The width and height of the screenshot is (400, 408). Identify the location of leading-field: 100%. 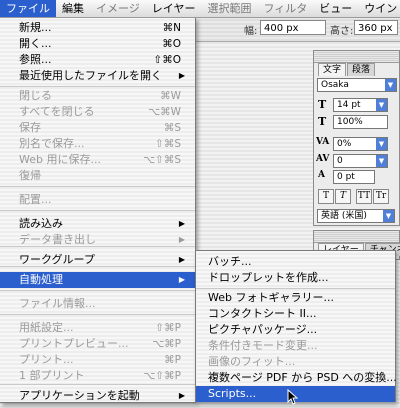
(360, 122).